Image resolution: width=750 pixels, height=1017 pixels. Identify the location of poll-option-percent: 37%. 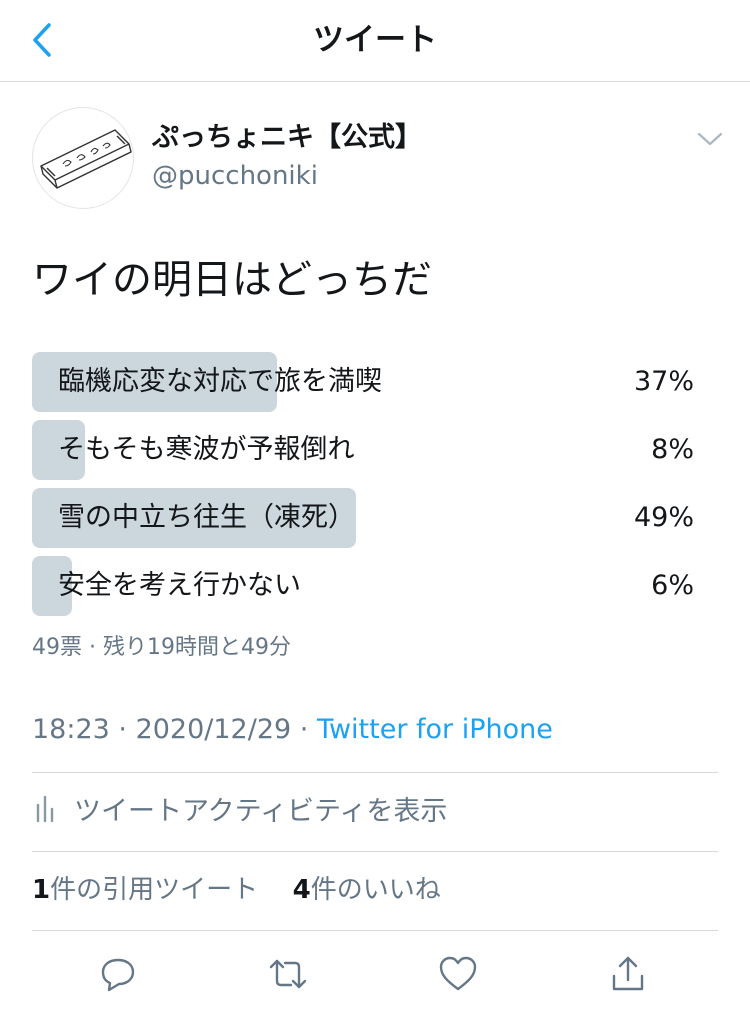
(663, 381).